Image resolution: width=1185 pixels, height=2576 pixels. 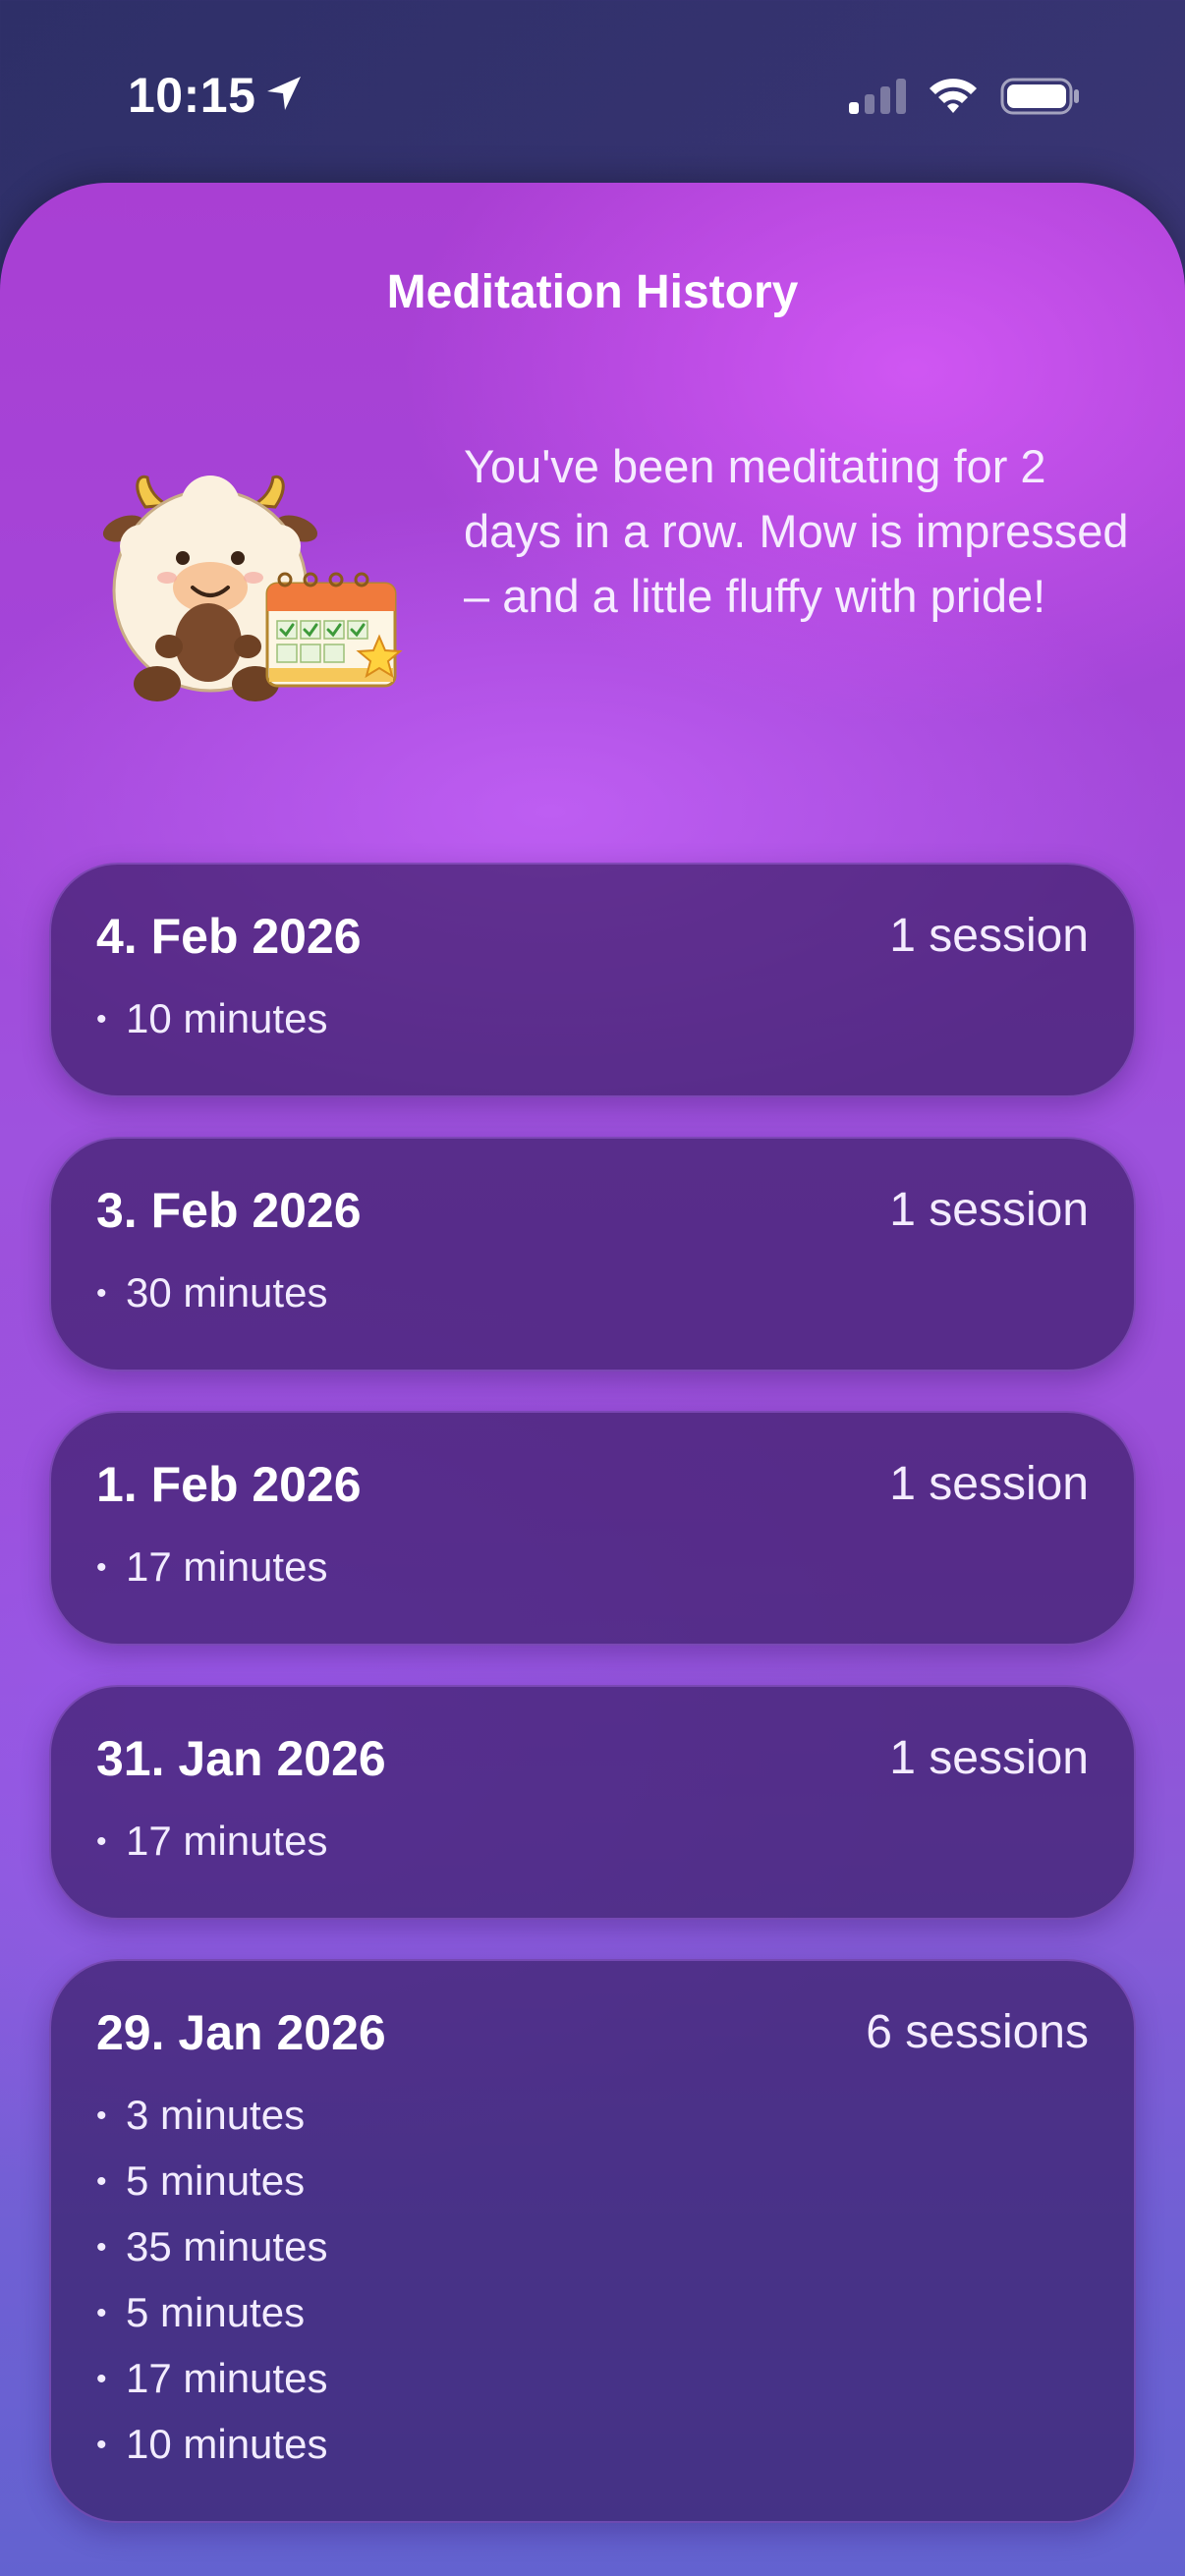 I want to click on session-list: • 10 minutes, so click(x=592, y=1019).